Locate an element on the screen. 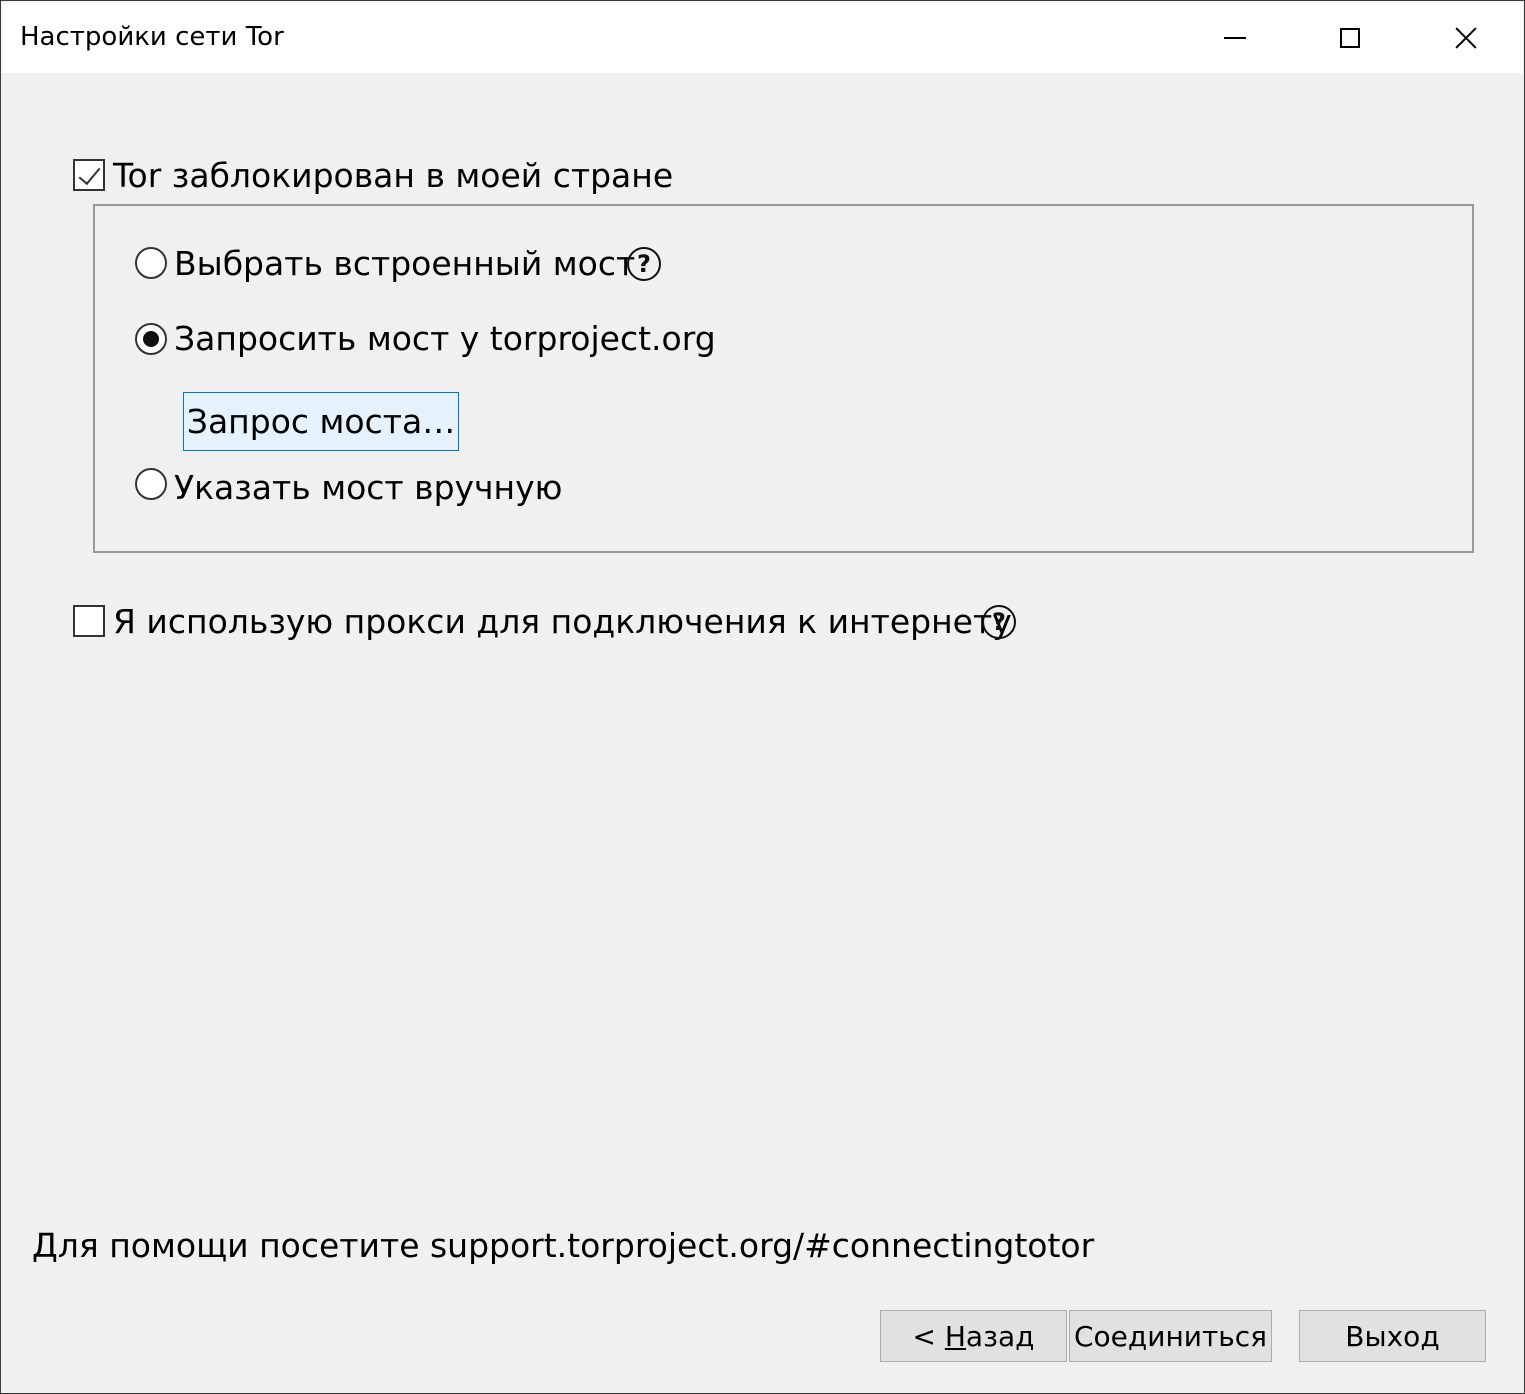 The image size is (1525, 1394). manual-bridge-label: Указать мост вручную is located at coordinates (368, 487).